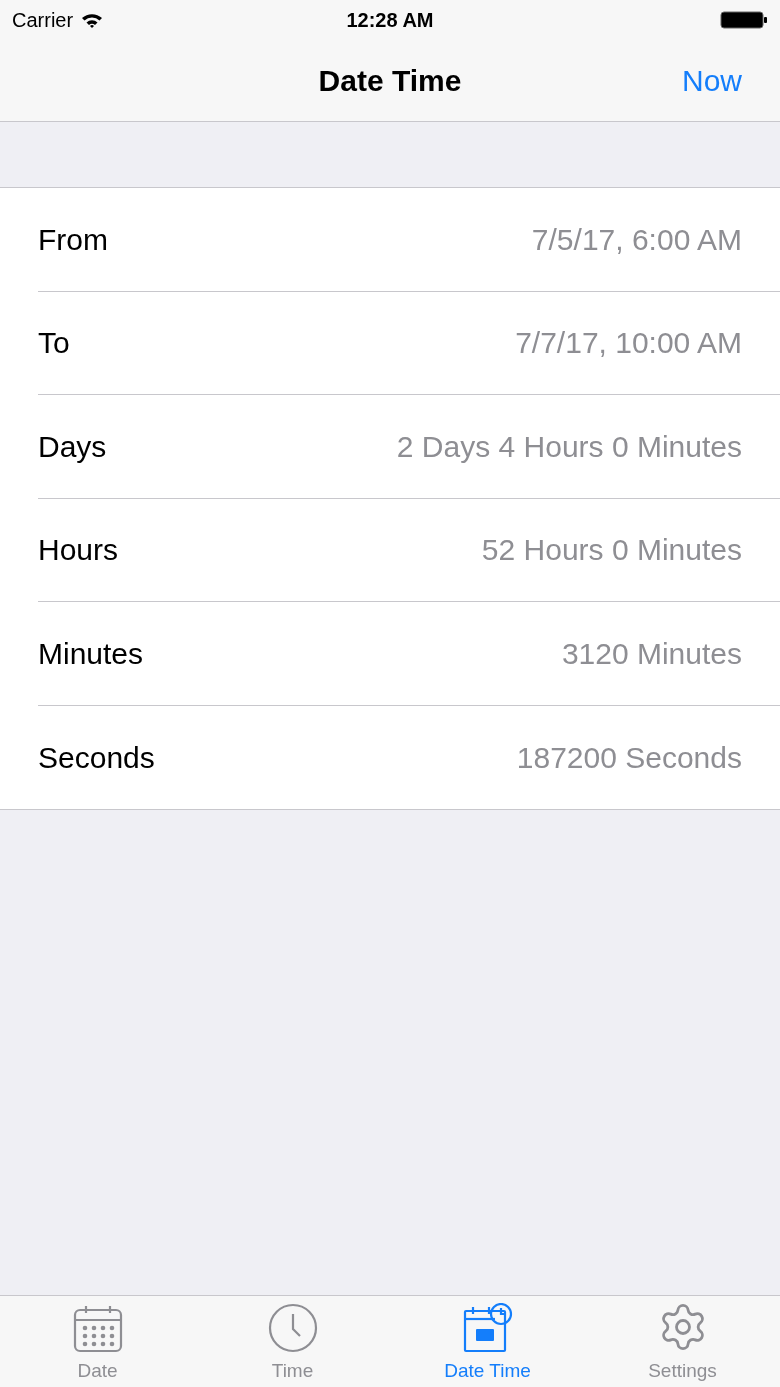  Describe the element at coordinates (651, 653) in the screenshot. I see `row-value: 3120 Minutes` at that location.